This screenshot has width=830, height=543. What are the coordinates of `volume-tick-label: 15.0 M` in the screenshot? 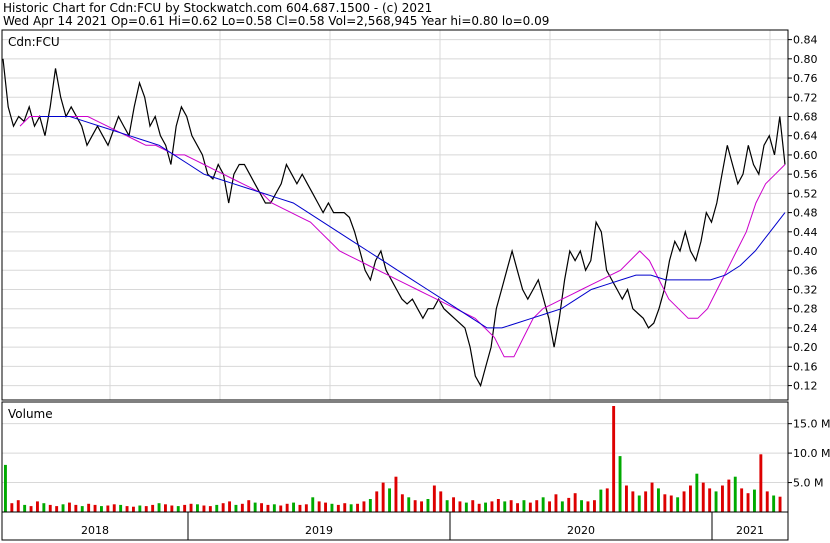 It's located at (811, 424).